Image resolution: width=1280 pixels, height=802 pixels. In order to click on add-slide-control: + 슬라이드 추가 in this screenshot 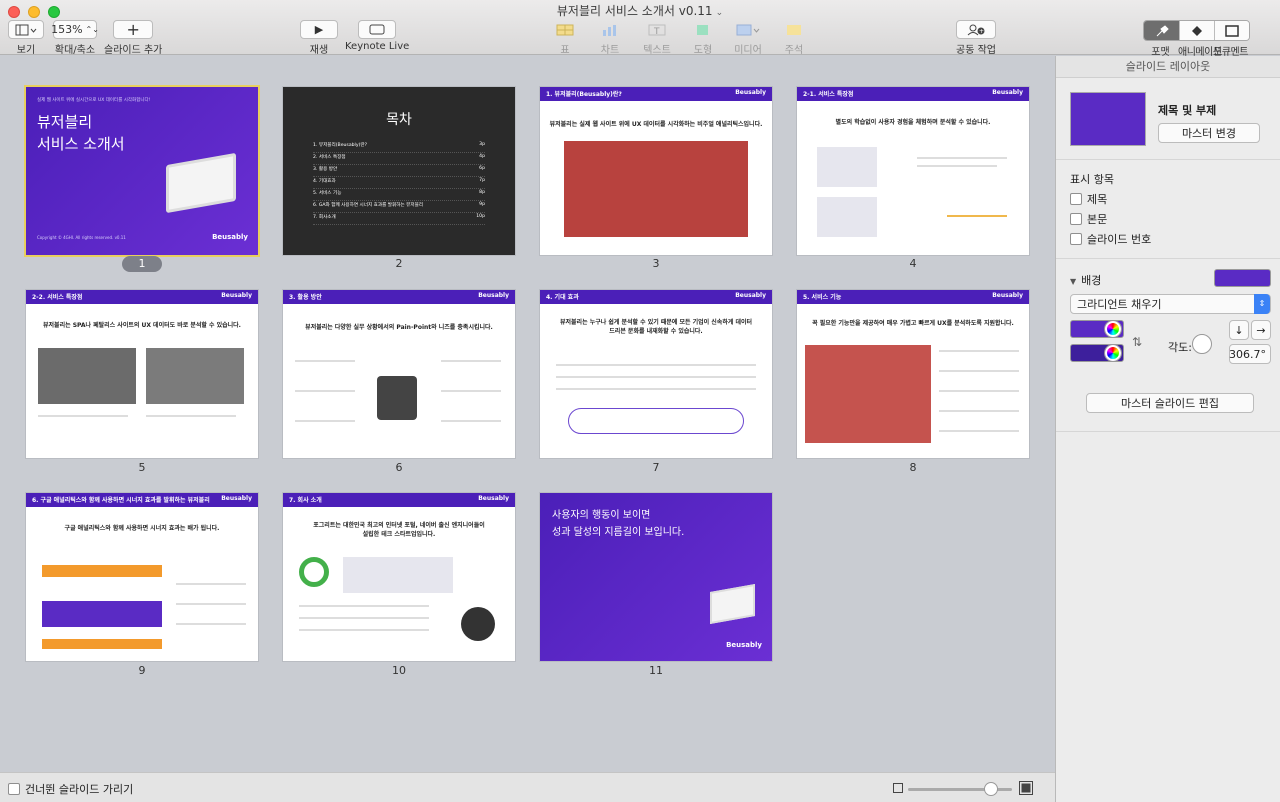, I will do `click(133, 38)`.